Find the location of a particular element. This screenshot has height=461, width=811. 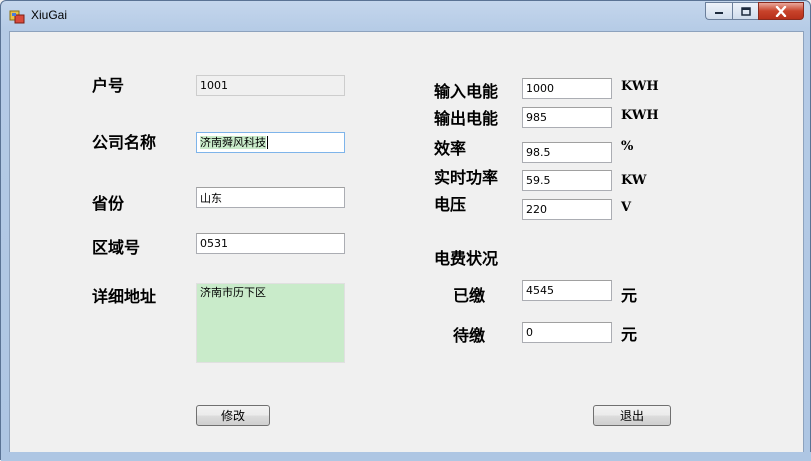

address-input: 济南市历下区 is located at coordinates (270, 323).